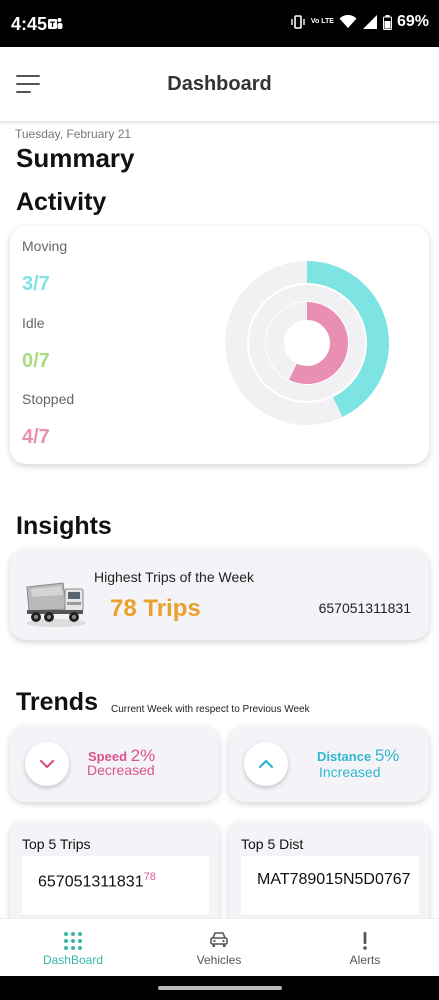 This screenshot has height=1000, width=439. I want to click on insight-title: Highest Trips of the Week, so click(174, 577).